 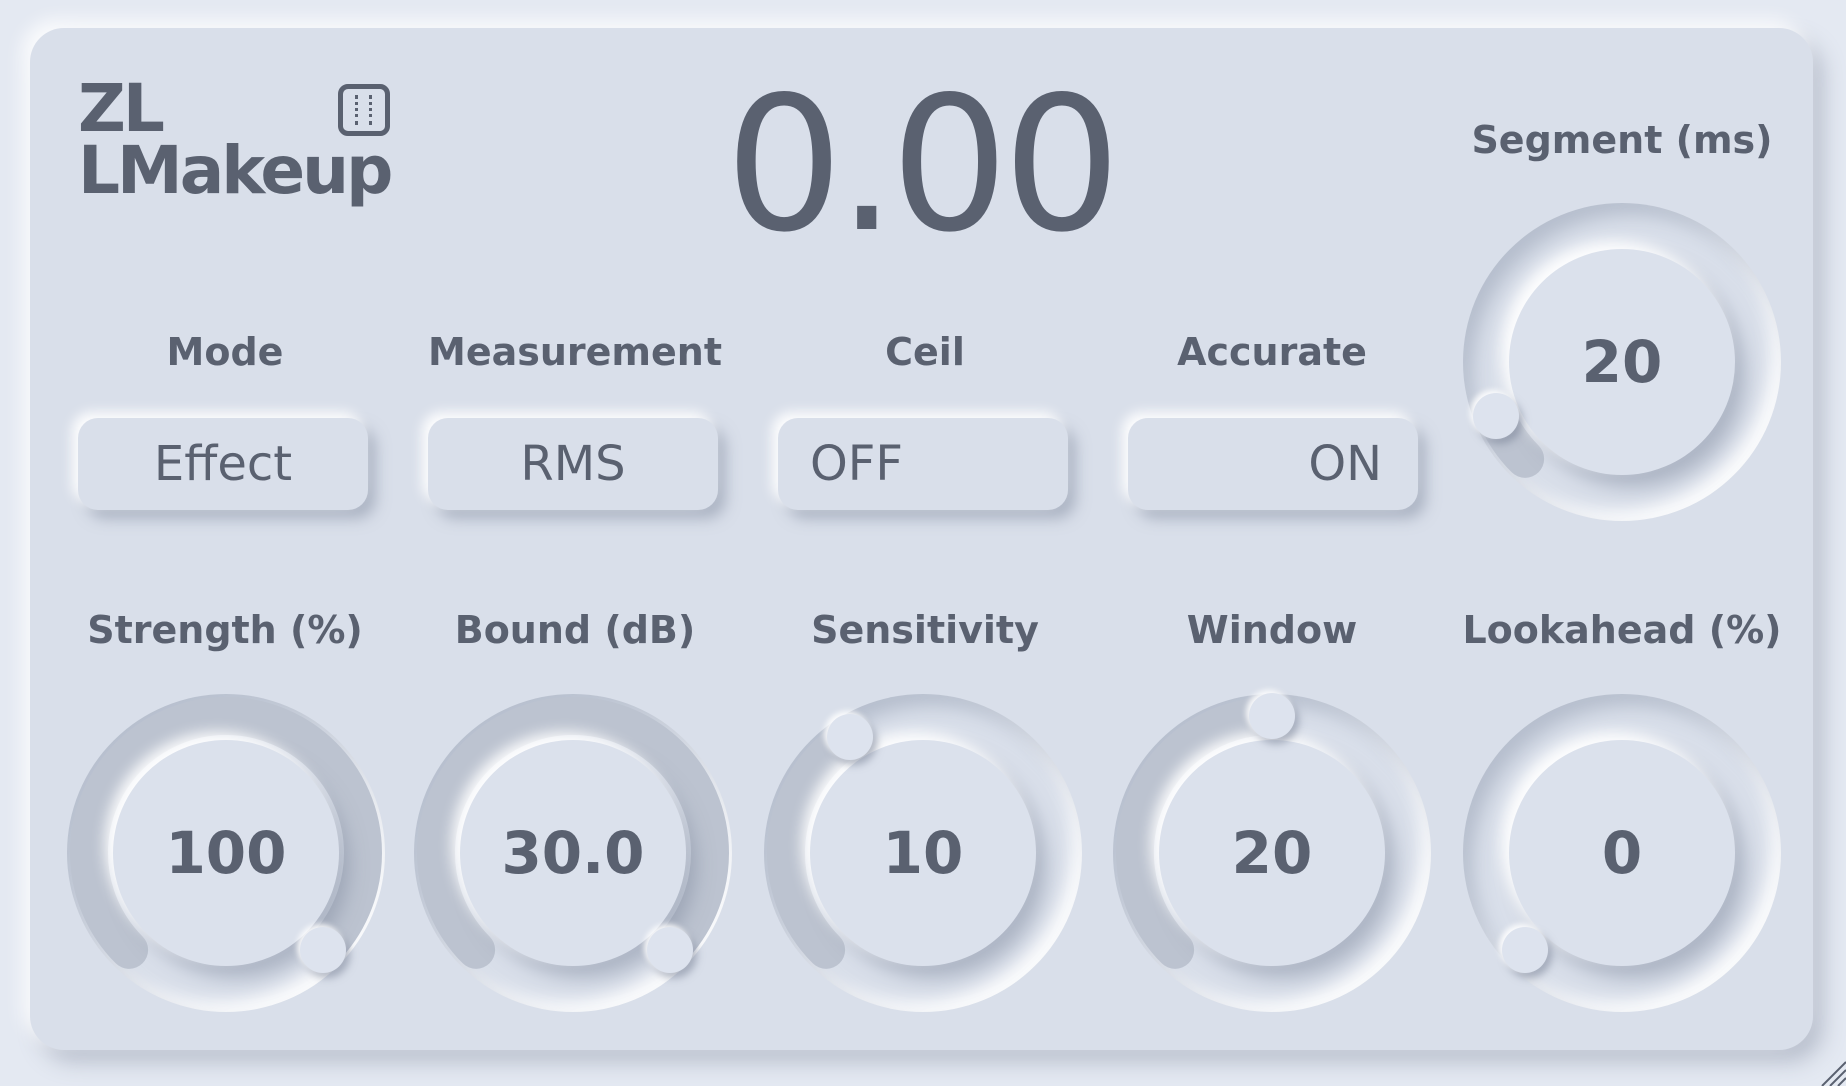 I want to click on sensitivity-value: 10, so click(x=923, y=853).